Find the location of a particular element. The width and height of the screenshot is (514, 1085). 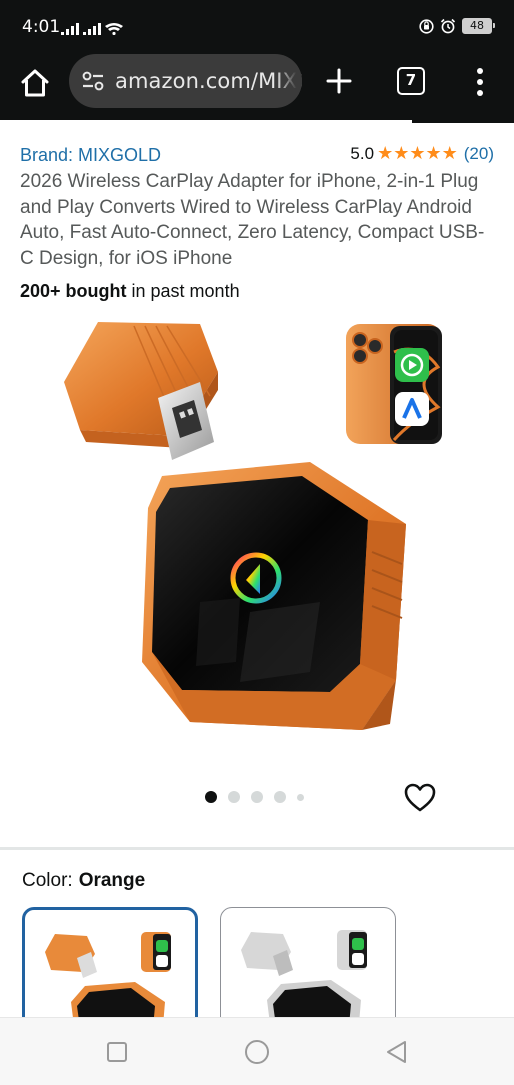

battery-icon: 48 is located at coordinates (478, 26).